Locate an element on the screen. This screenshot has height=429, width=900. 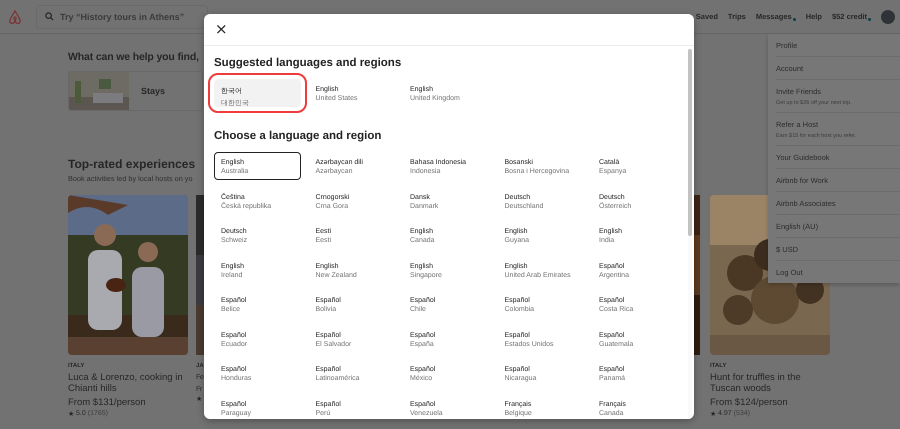
section-heading: Top-rated experiences is located at coordinates (132, 164).